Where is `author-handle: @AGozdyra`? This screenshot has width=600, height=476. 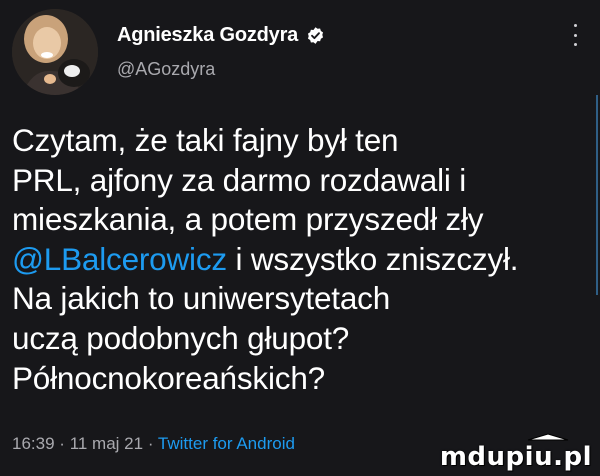 author-handle: @AGozdyra is located at coordinates (166, 69).